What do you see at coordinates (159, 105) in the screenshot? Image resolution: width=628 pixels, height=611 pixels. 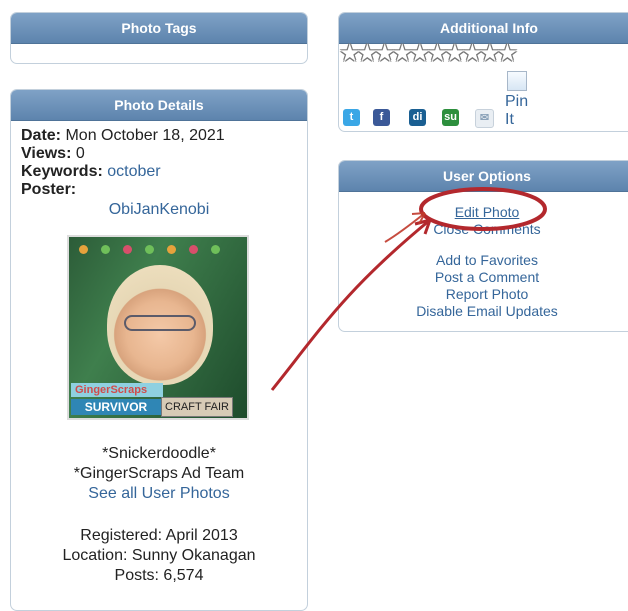 I see `photo-details-header: Photo Details` at bounding box center [159, 105].